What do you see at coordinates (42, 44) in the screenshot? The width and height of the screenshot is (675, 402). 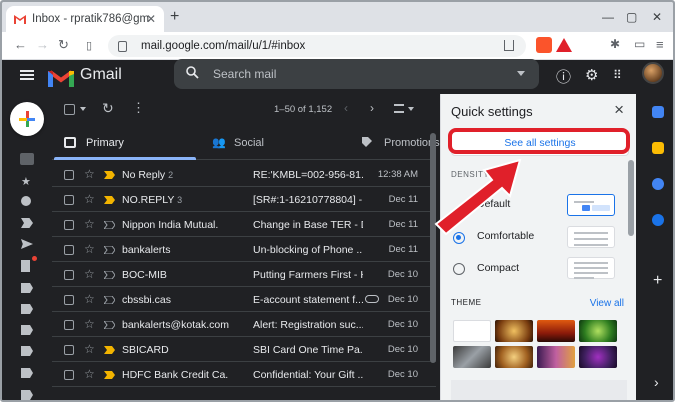 I see `forward-icon: →` at bounding box center [42, 44].